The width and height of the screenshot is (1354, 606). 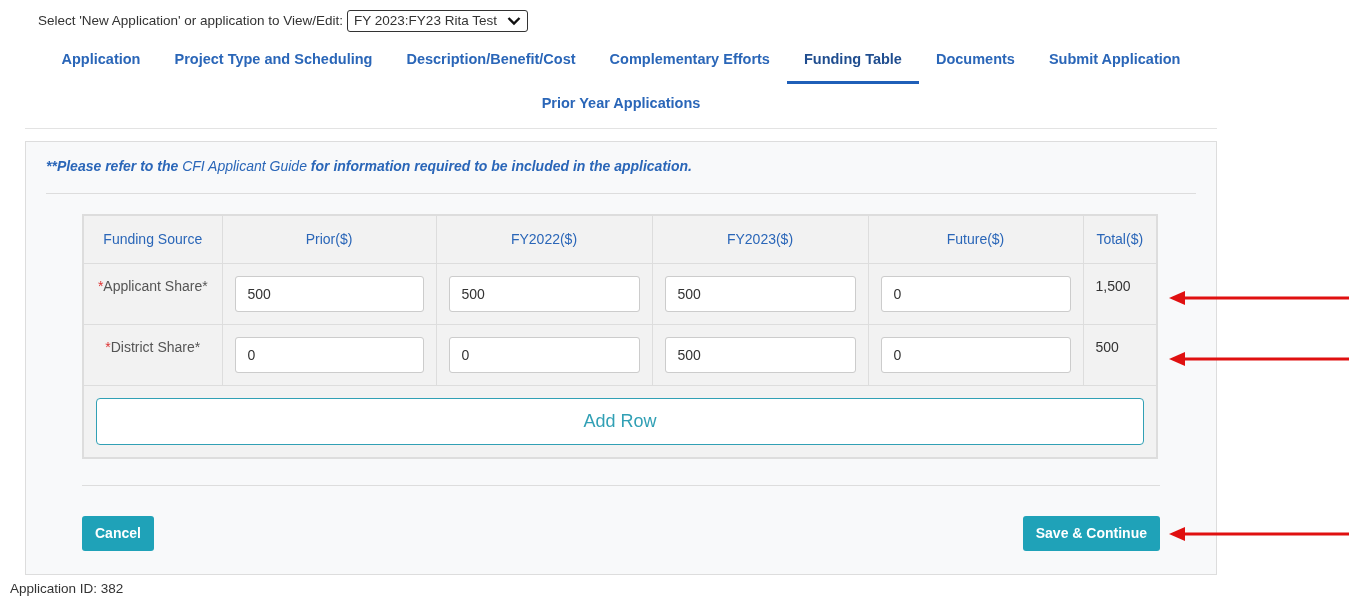 I want to click on row-total: 500, so click(x=1107, y=347).